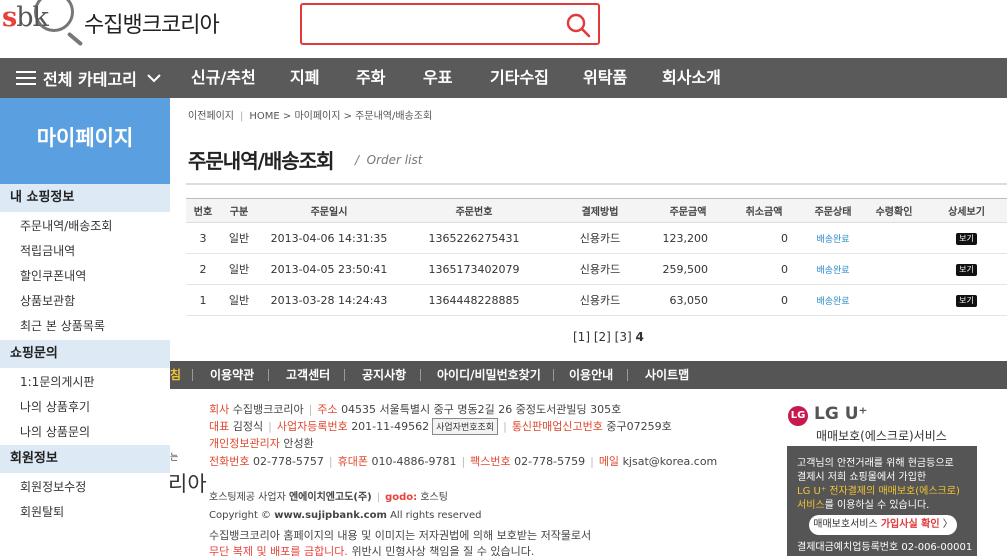  What do you see at coordinates (600, 269) in the screenshot?
I see `cell-payment: 신용카드` at bounding box center [600, 269].